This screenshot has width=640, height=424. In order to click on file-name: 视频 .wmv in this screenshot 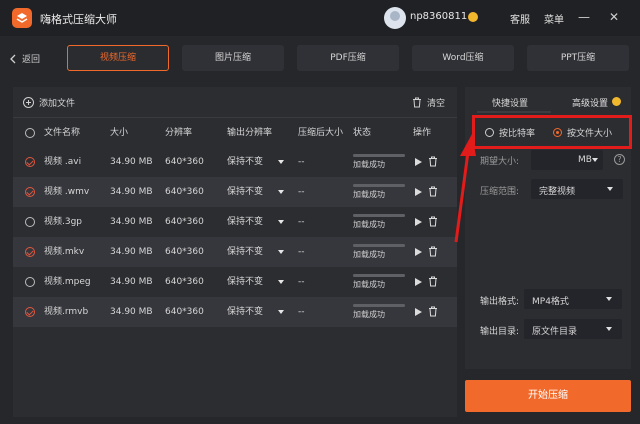, I will do `click(67, 192)`.